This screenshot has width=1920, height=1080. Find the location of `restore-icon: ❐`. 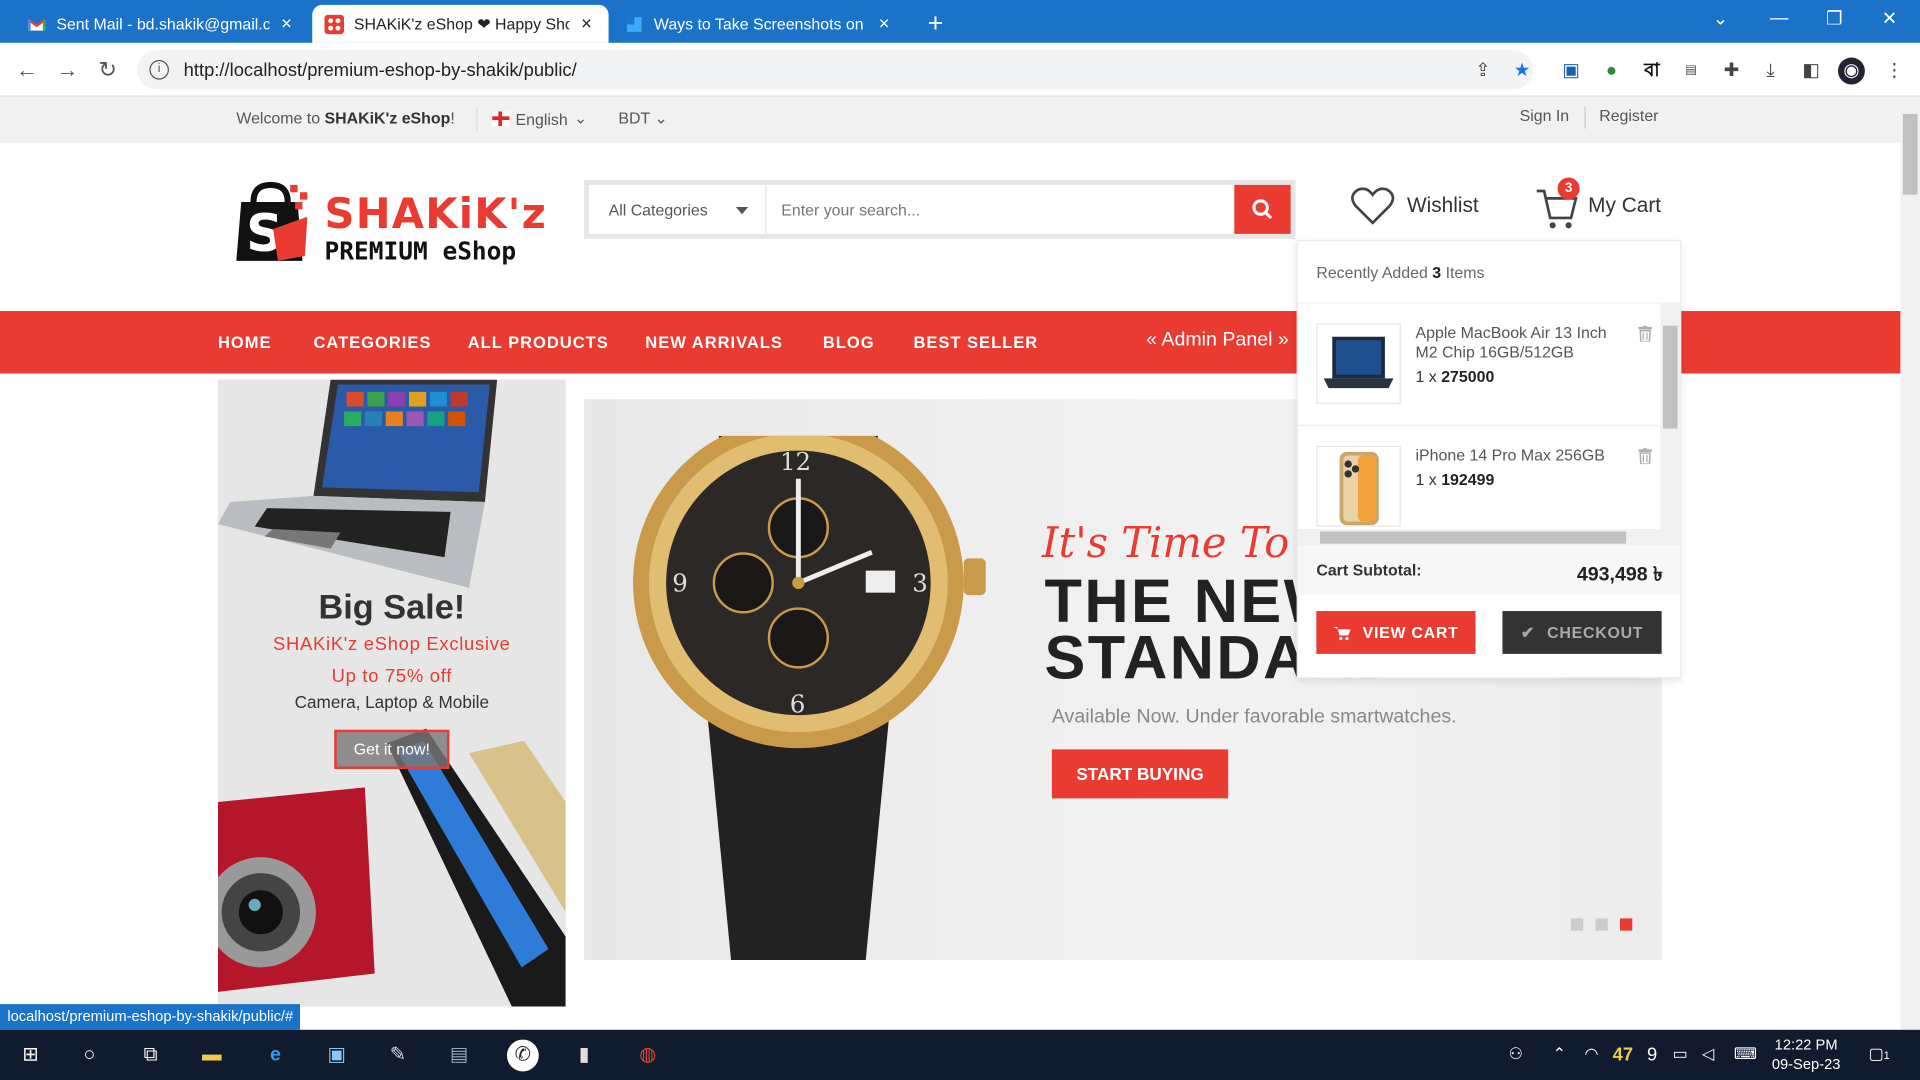

restore-icon: ❐ is located at coordinates (1834, 18).